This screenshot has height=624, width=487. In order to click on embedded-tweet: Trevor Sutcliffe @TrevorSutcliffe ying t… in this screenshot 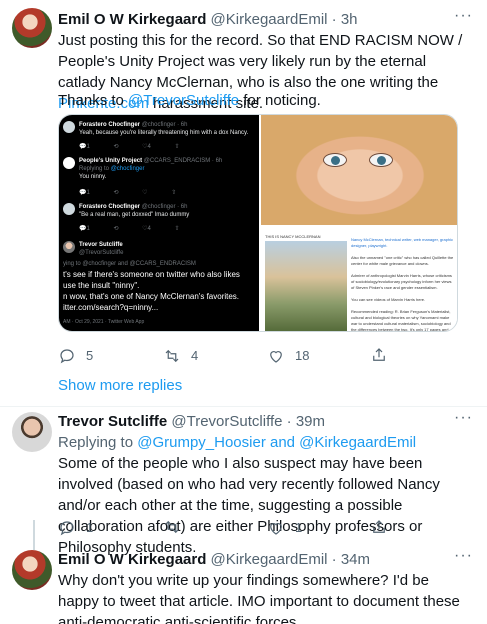, I will do `click(159, 286)`.